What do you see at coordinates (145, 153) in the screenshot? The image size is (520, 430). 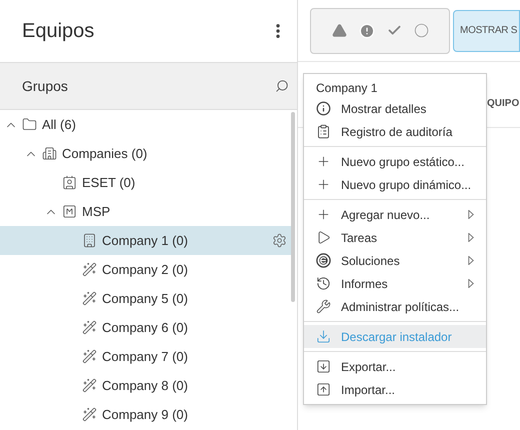 I see `tree-item: Companies (0)` at bounding box center [145, 153].